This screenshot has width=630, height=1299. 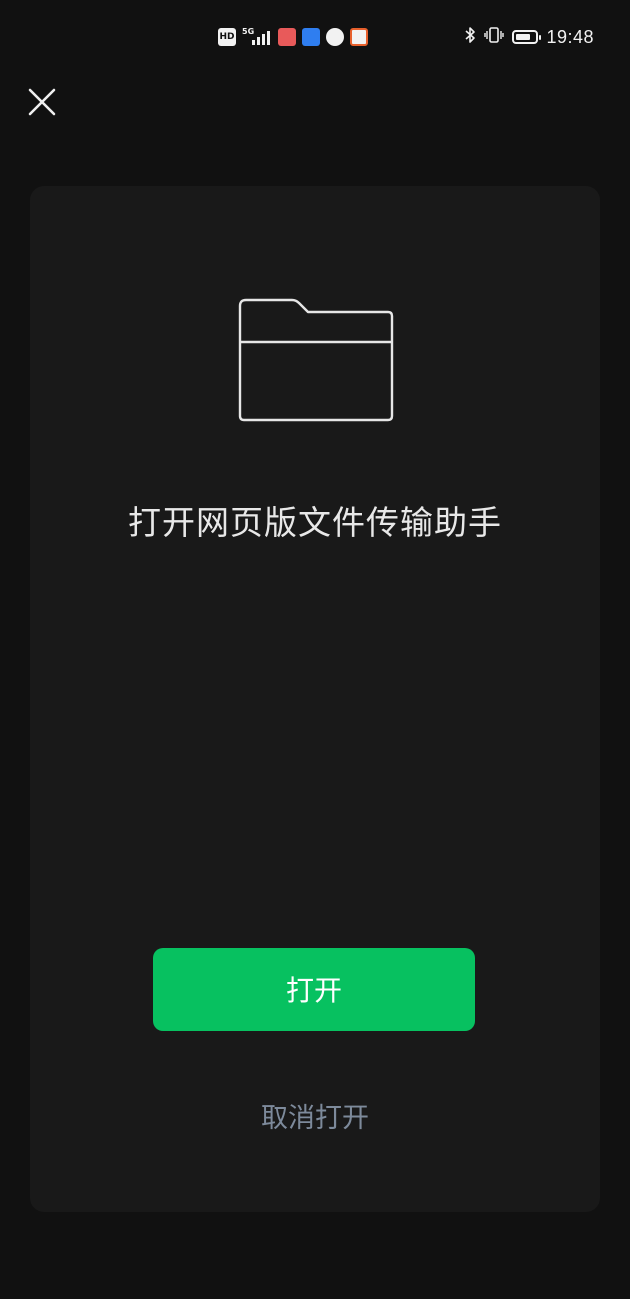 I want to click on cloud-app-icon, so click(x=311, y=37).